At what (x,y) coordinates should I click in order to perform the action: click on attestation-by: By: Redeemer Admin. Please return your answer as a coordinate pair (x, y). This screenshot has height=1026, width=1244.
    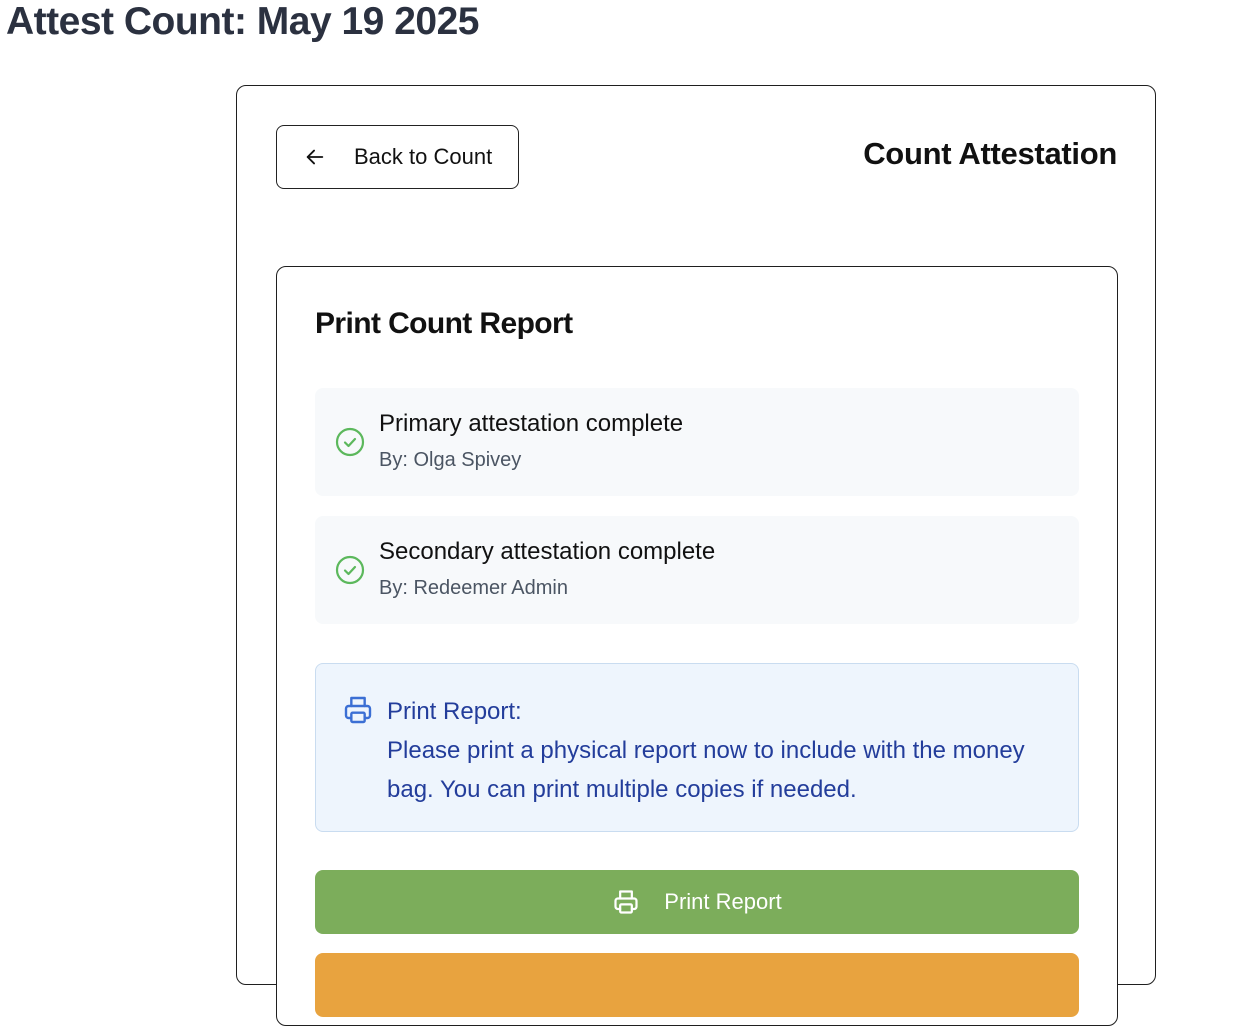
    Looking at the image, I should click on (473, 588).